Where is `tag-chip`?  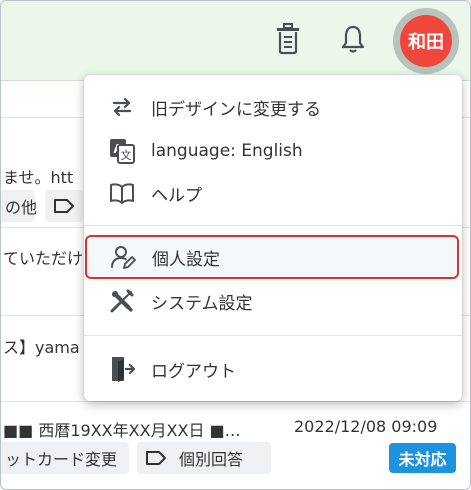
tag-chip is located at coordinates (64, 206).